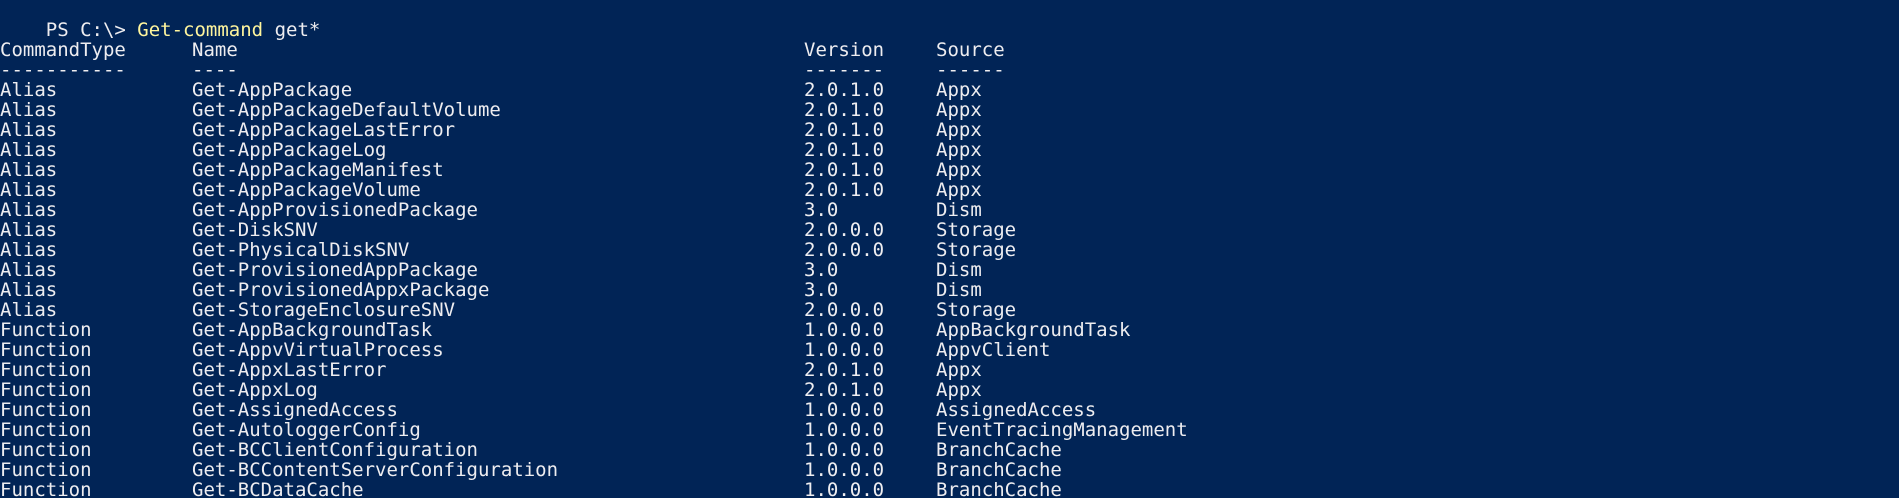 This screenshot has height=498, width=1899. Describe the element at coordinates (255, 230) in the screenshot. I see `cell-name: Get-DiskSNV` at that location.